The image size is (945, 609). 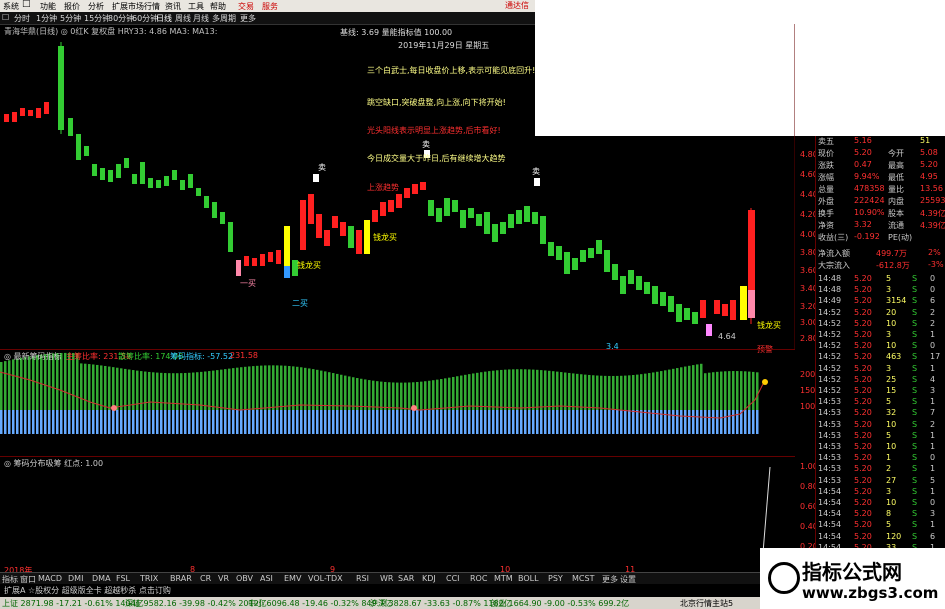 What do you see at coordinates (33, 356) in the screenshot?
I see `sub1-title: ◎ 最新筹码指标` at bounding box center [33, 356].